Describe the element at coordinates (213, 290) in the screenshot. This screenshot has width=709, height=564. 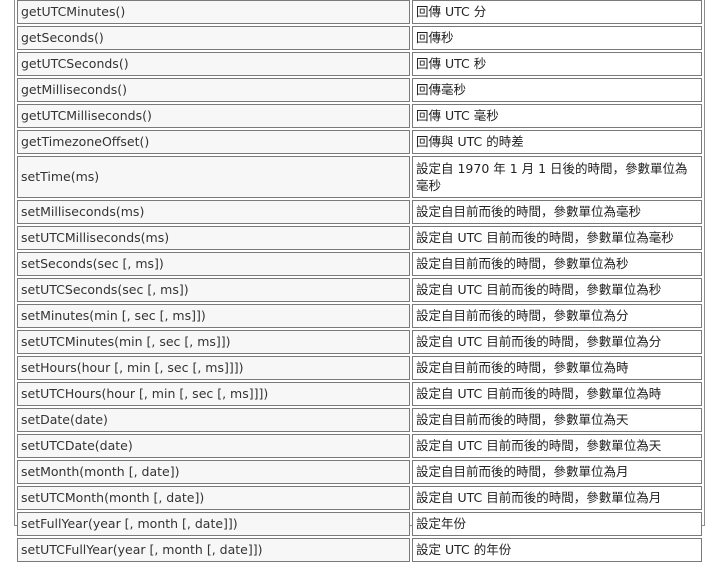
I see `method-cell: setUTCSeconds(sec [, ms])` at that location.